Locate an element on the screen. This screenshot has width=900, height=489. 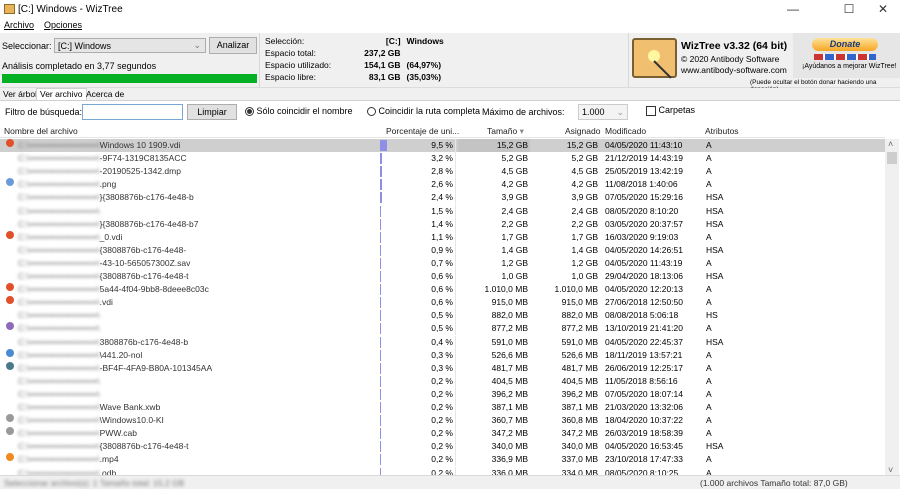
alloc-value: 347,2 MB is located at coordinates (579, 433).